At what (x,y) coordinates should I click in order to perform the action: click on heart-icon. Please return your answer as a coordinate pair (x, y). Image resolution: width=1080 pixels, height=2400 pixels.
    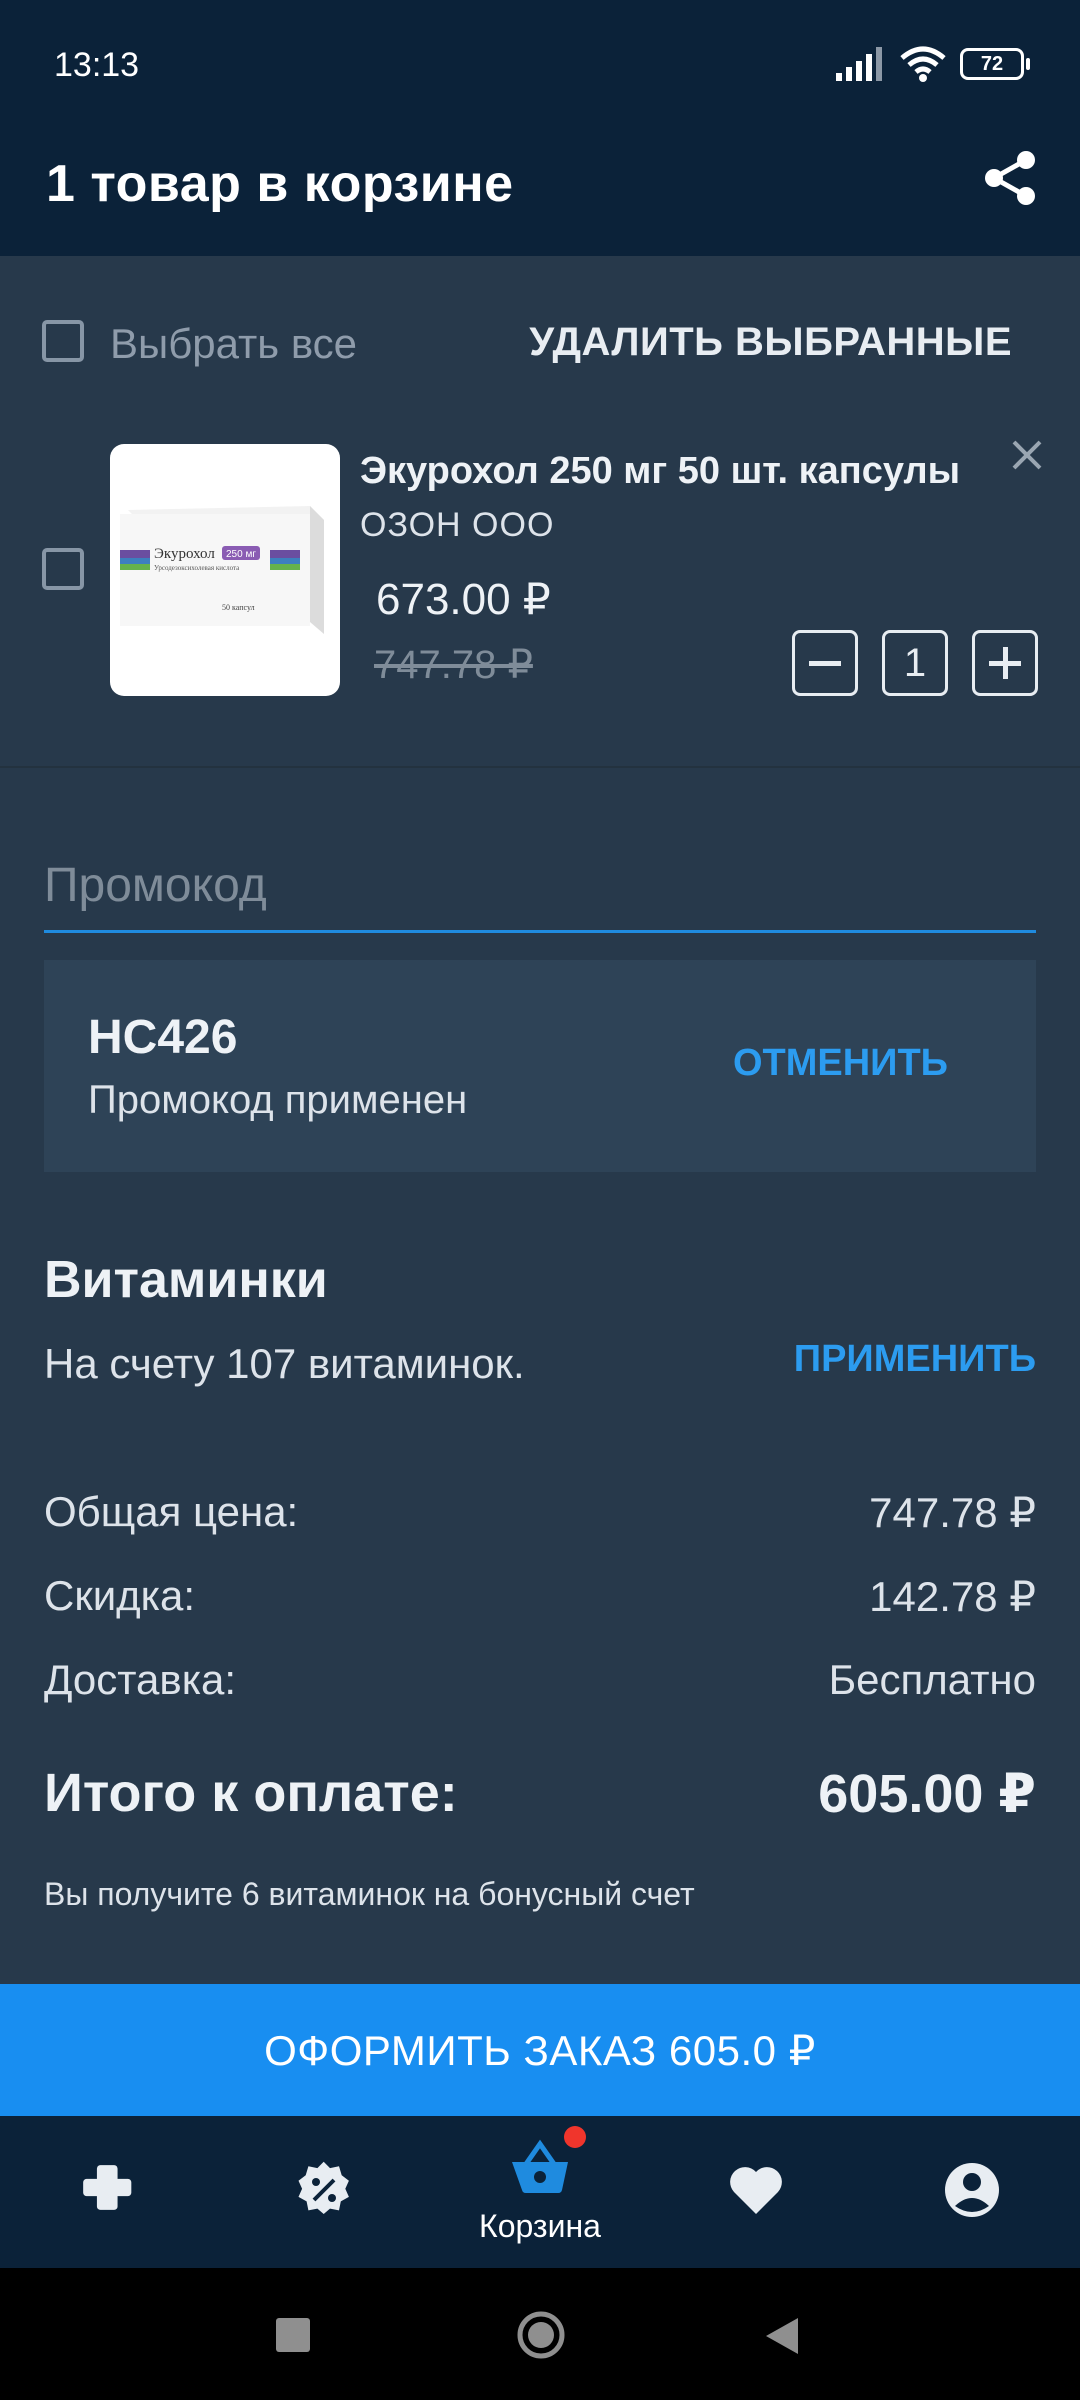
    Looking at the image, I should click on (756, 2190).